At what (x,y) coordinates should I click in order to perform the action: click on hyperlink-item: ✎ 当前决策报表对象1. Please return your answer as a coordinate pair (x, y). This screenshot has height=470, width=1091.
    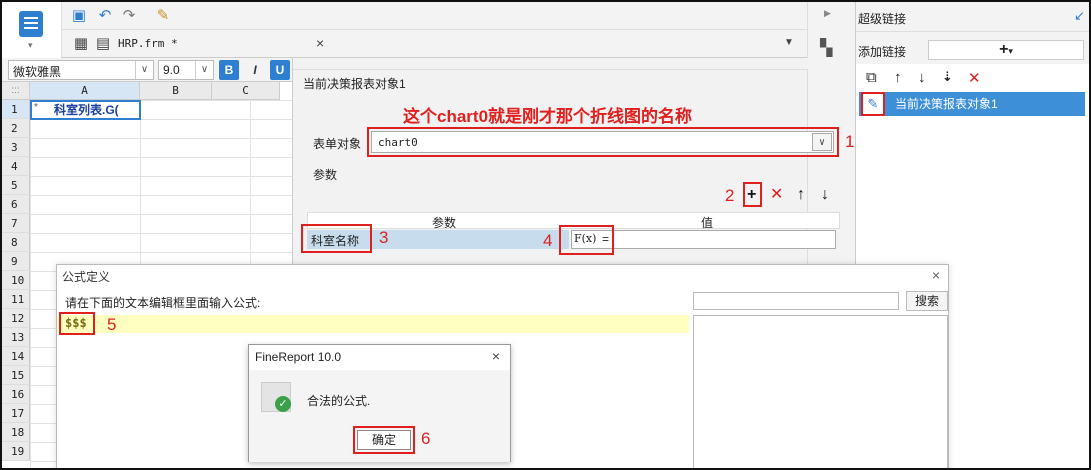
    Looking at the image, I should click on (972, 104).